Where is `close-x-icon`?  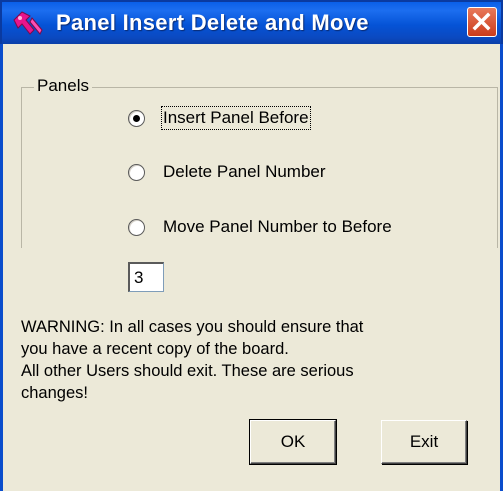
close-x-icon is located at coordinates (481, 21).